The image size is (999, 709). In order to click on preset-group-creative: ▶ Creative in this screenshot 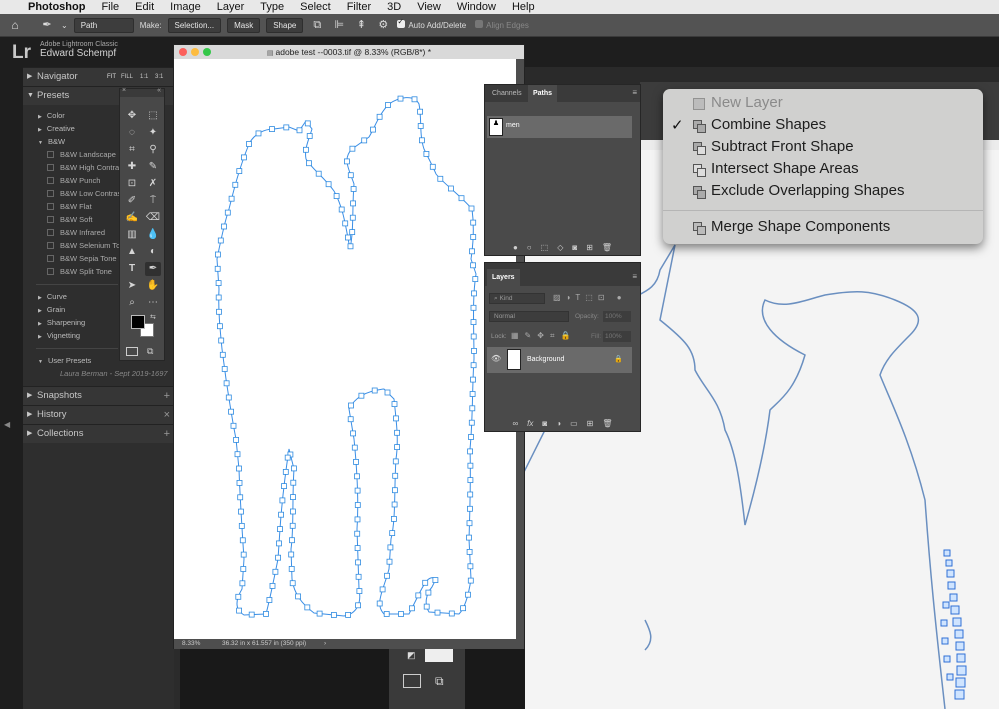, I will do `click(56, 128)`.